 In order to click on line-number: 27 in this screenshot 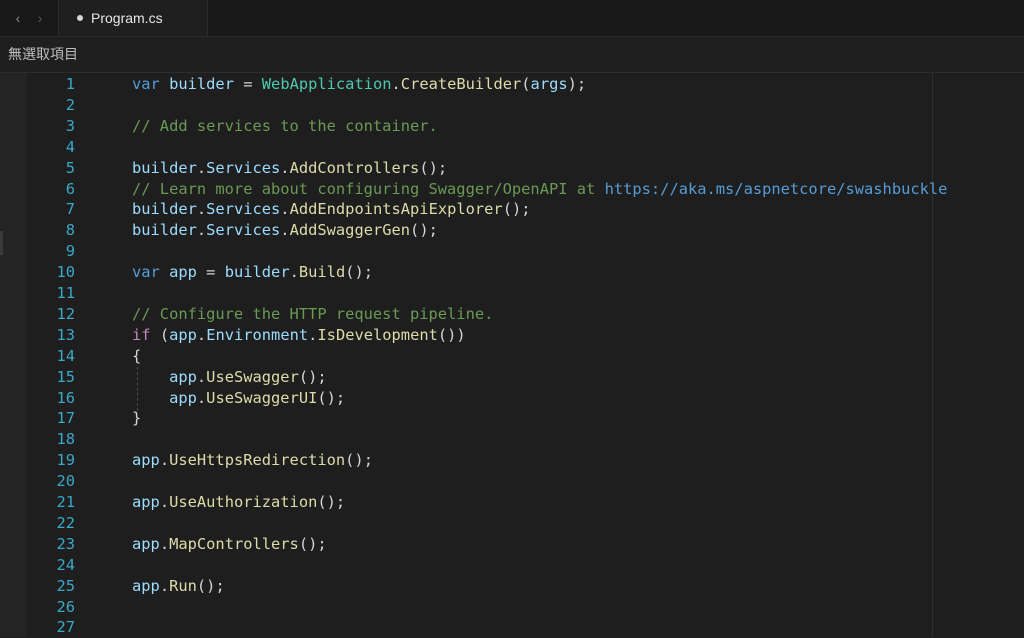, I will do `click(65, 627)`.